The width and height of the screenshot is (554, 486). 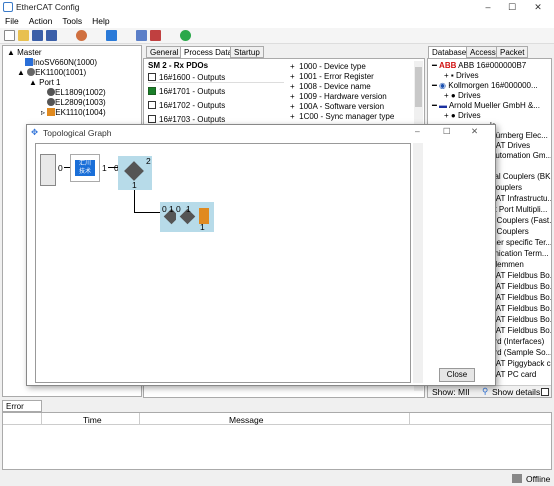 I want to click on drive-node: 汇川 技术, so click(x=85, y=168).